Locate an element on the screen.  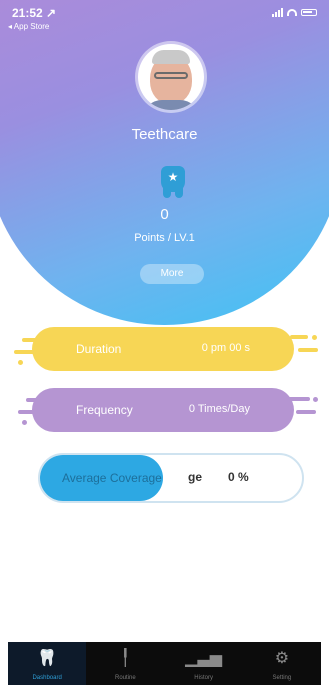
more-button: More is located at coordinates (172, 274).